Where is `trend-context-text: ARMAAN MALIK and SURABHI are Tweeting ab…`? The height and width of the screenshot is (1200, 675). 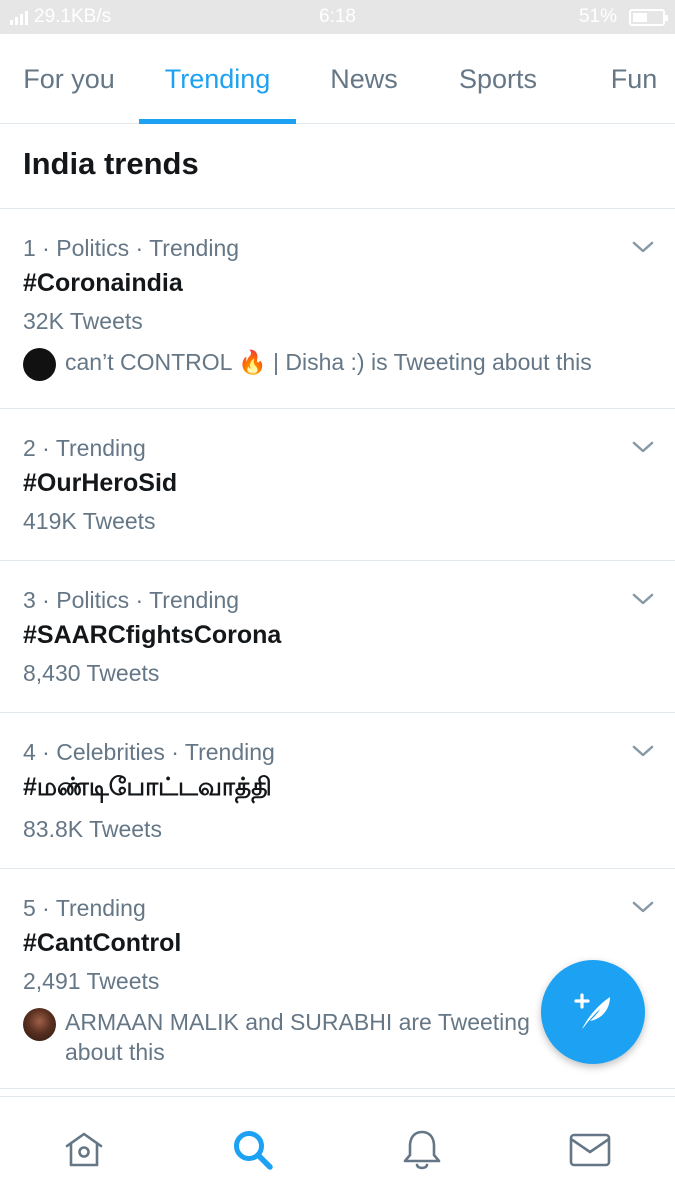 trend-context-text: ARMAAN MALIK and SURABHI are Tweeting ab… is located at coordinates (297, 1037).